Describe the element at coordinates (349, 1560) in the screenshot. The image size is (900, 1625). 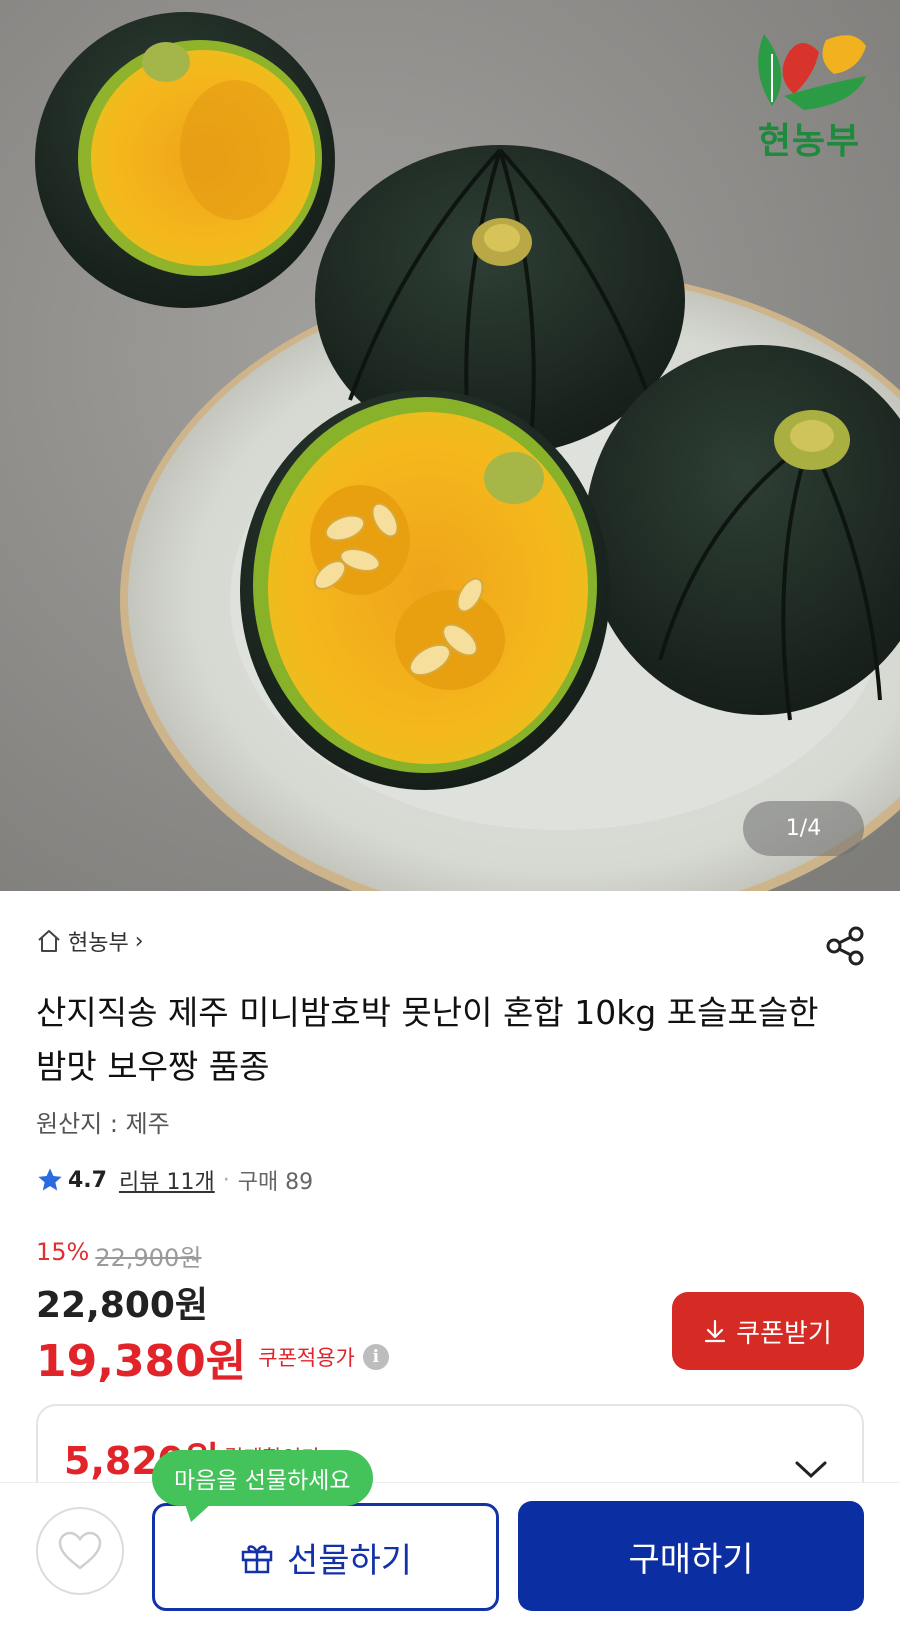
I see `gift-button-label: 선물하기` at that location.